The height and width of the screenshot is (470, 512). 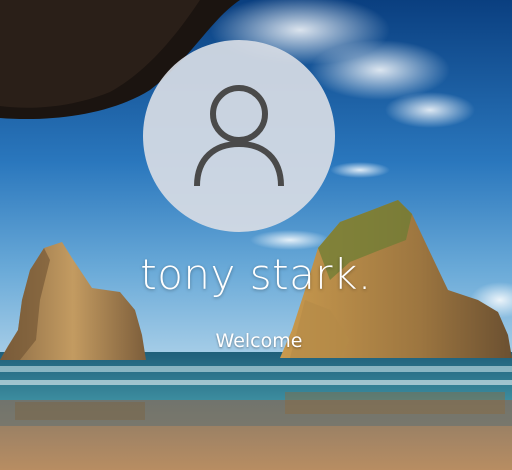 What do you see at coordinates (259, 341) in the screenshot?
I see `welcome-status-text: Welcome` at bounding box center [259, 341].